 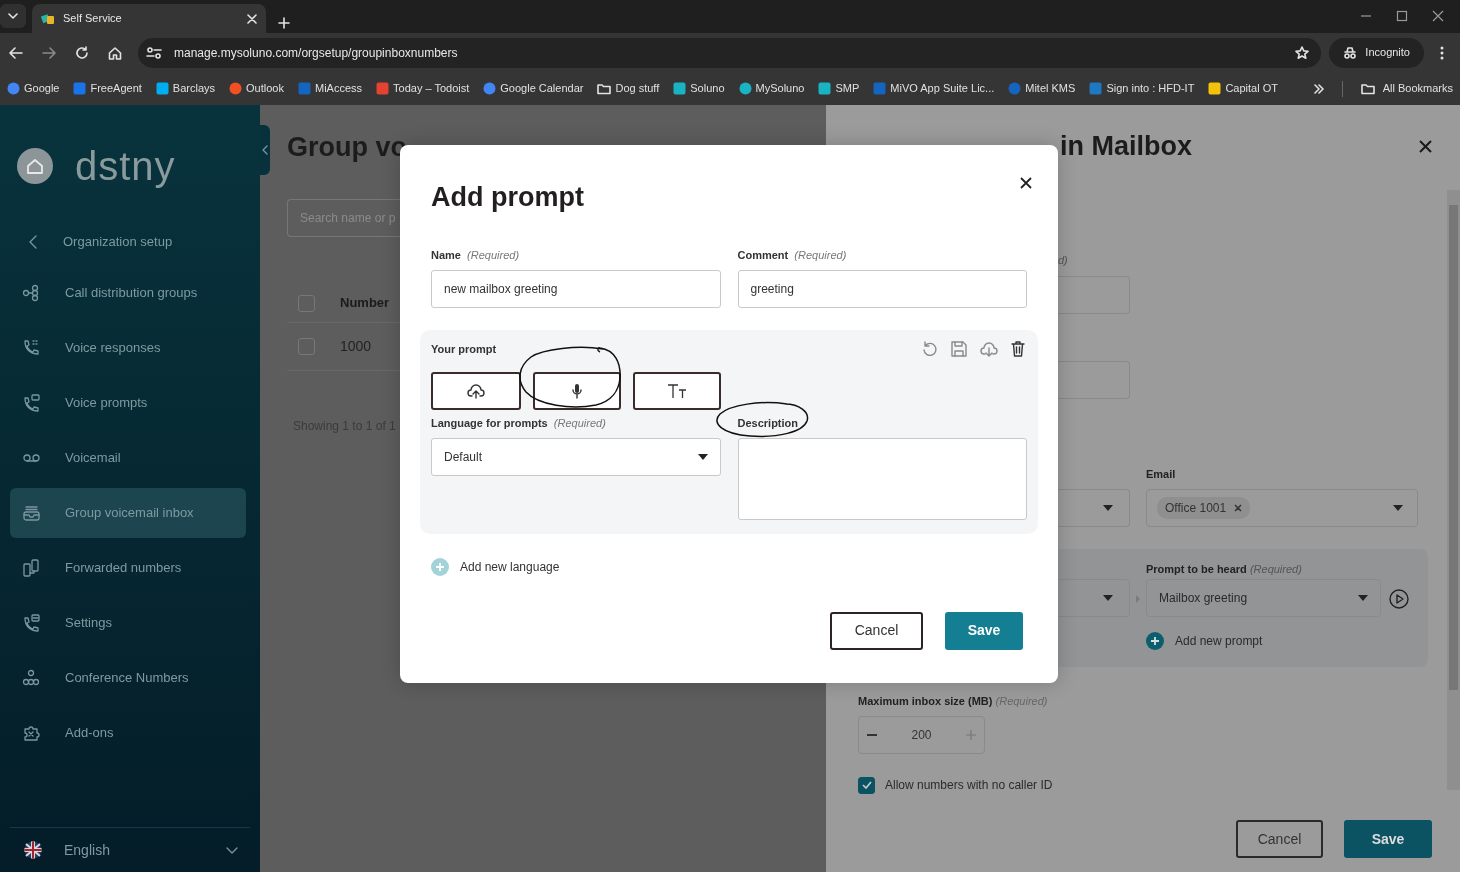 I want to click on home-button, so click(x=35, y=165).